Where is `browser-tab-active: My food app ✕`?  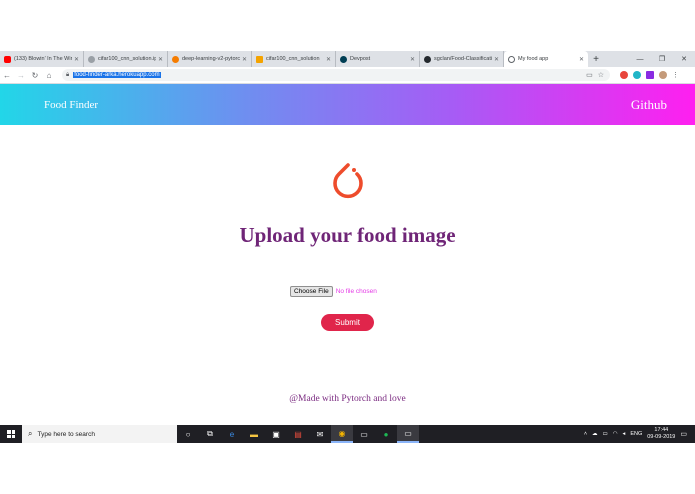
browser-tab-active: My food app ✕ is located at coordinates (546, 59).